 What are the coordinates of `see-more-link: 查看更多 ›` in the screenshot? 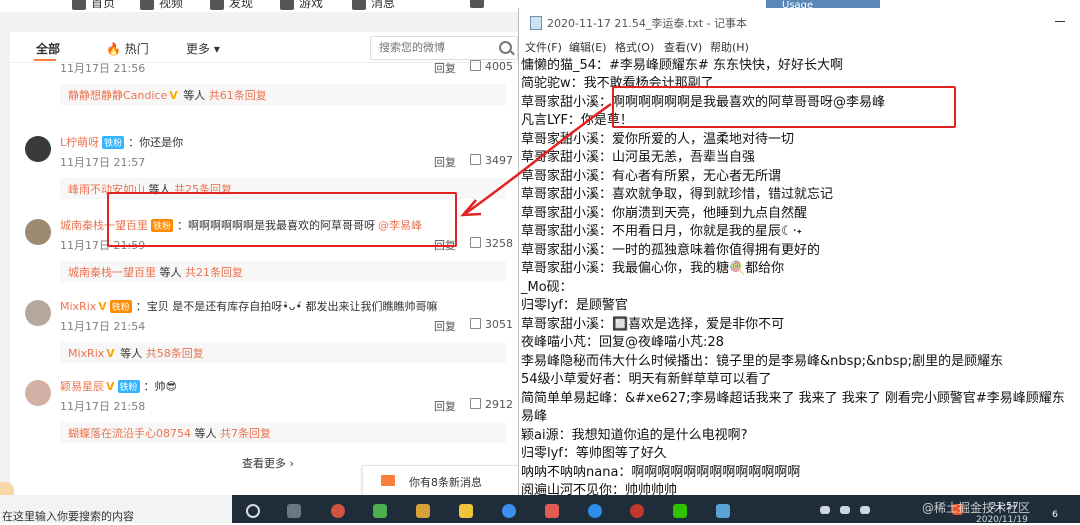 It's located at (268, 463).